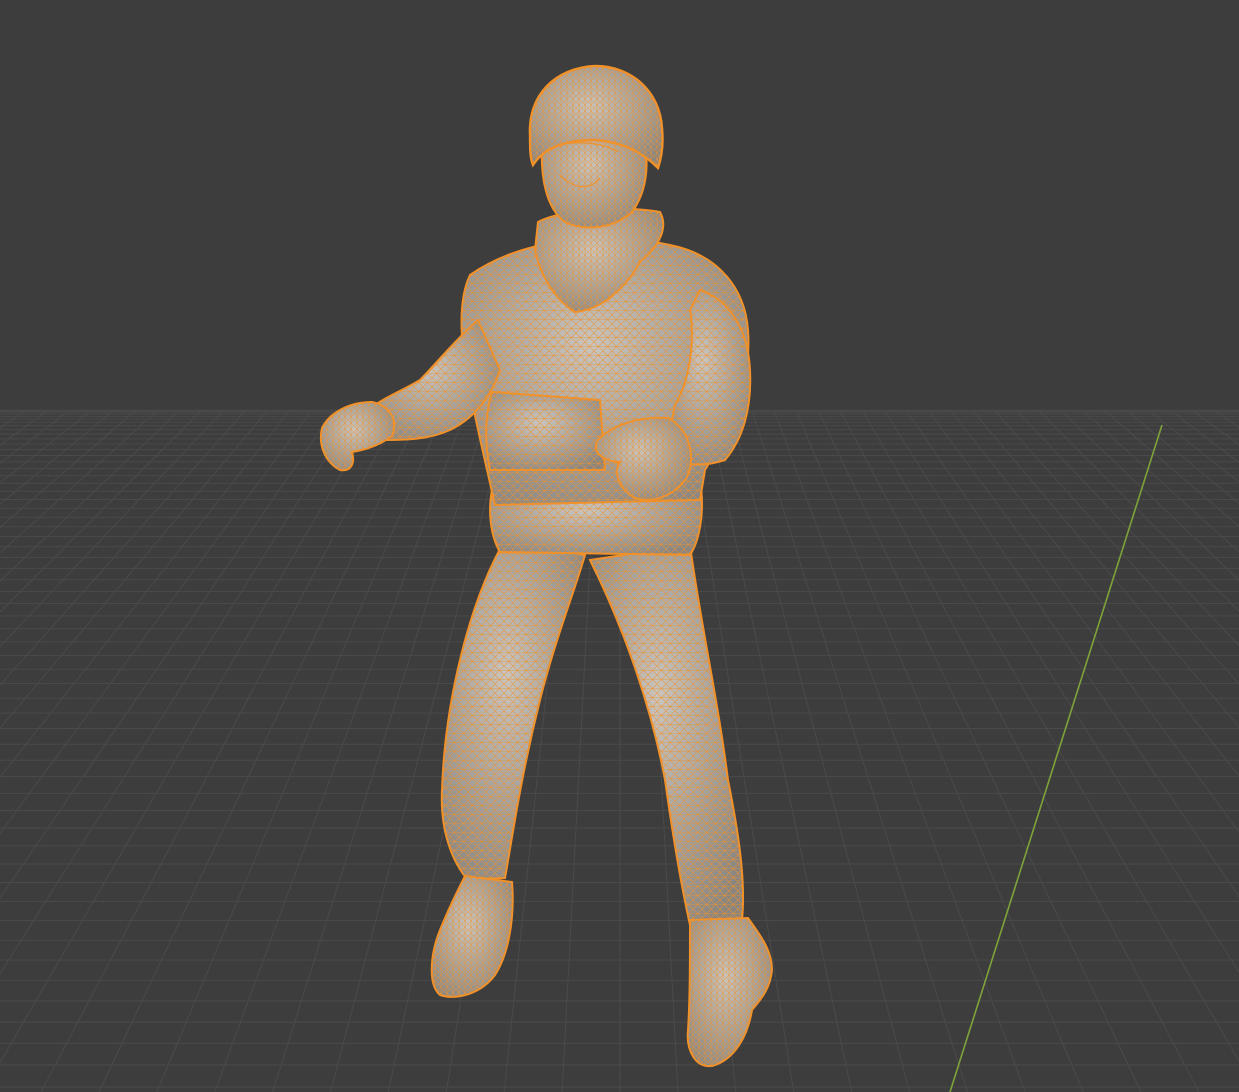  What do you see at coordinates (546, 430) in the screenshot?
I see `vest-pouch` at bounding box center [546, 430].